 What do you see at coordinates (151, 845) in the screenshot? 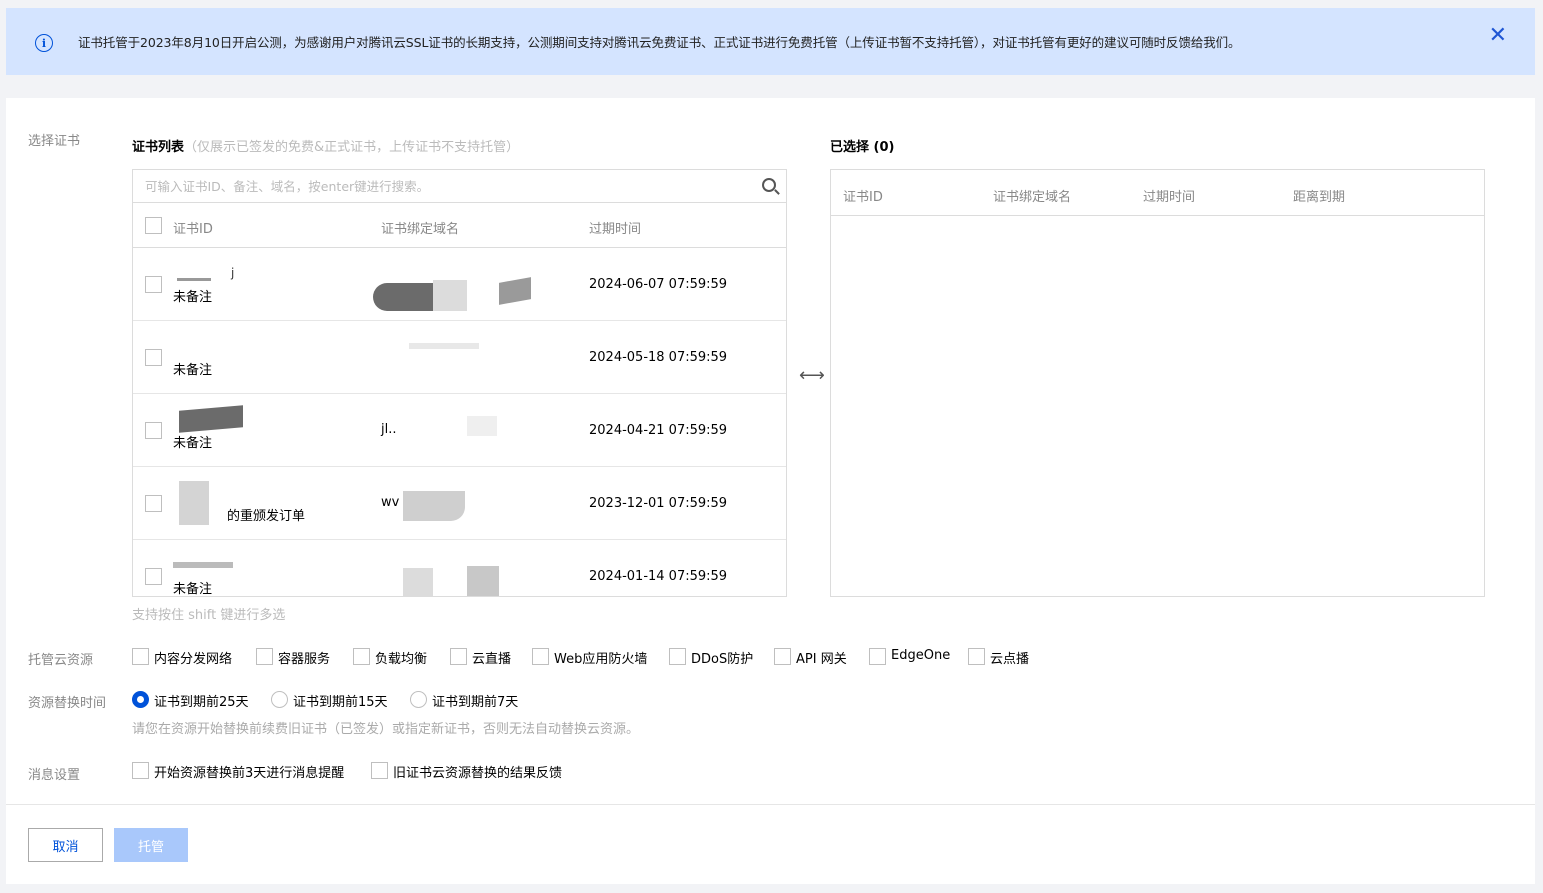
I see `host-button: 托管` at bounding box center [151, 845].